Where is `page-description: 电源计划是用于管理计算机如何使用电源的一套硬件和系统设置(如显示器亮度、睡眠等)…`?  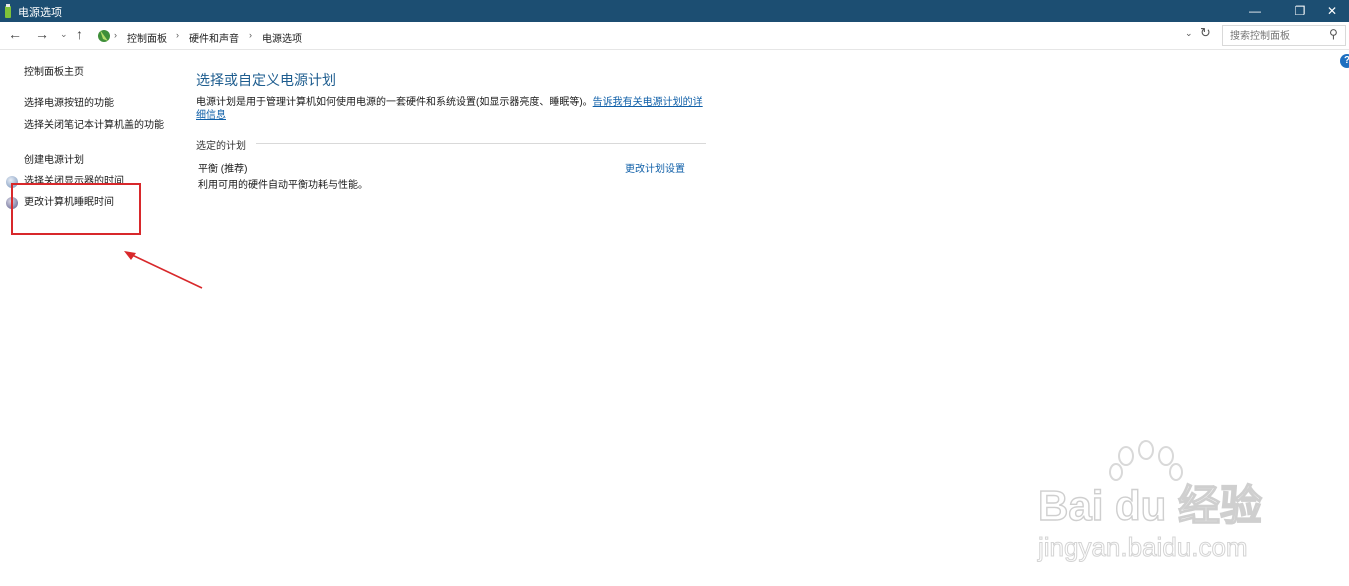 page-description: 电源计划是用于管理计算机如何使用电源的一套硬件和系统设置(如显示器亮度、睡眠等)… is located at coordinates (451, 109).